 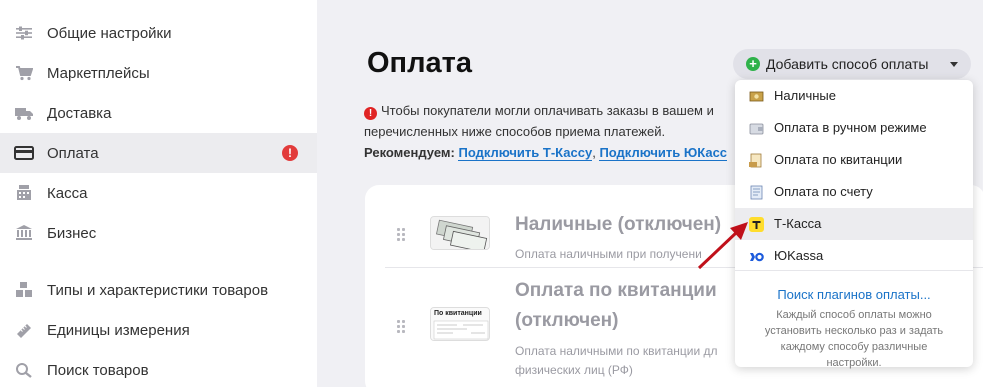 What do you see at coordinates (756, 160) in the screenshot?
I see `receipt-icon` at bounding box center [756, 160].